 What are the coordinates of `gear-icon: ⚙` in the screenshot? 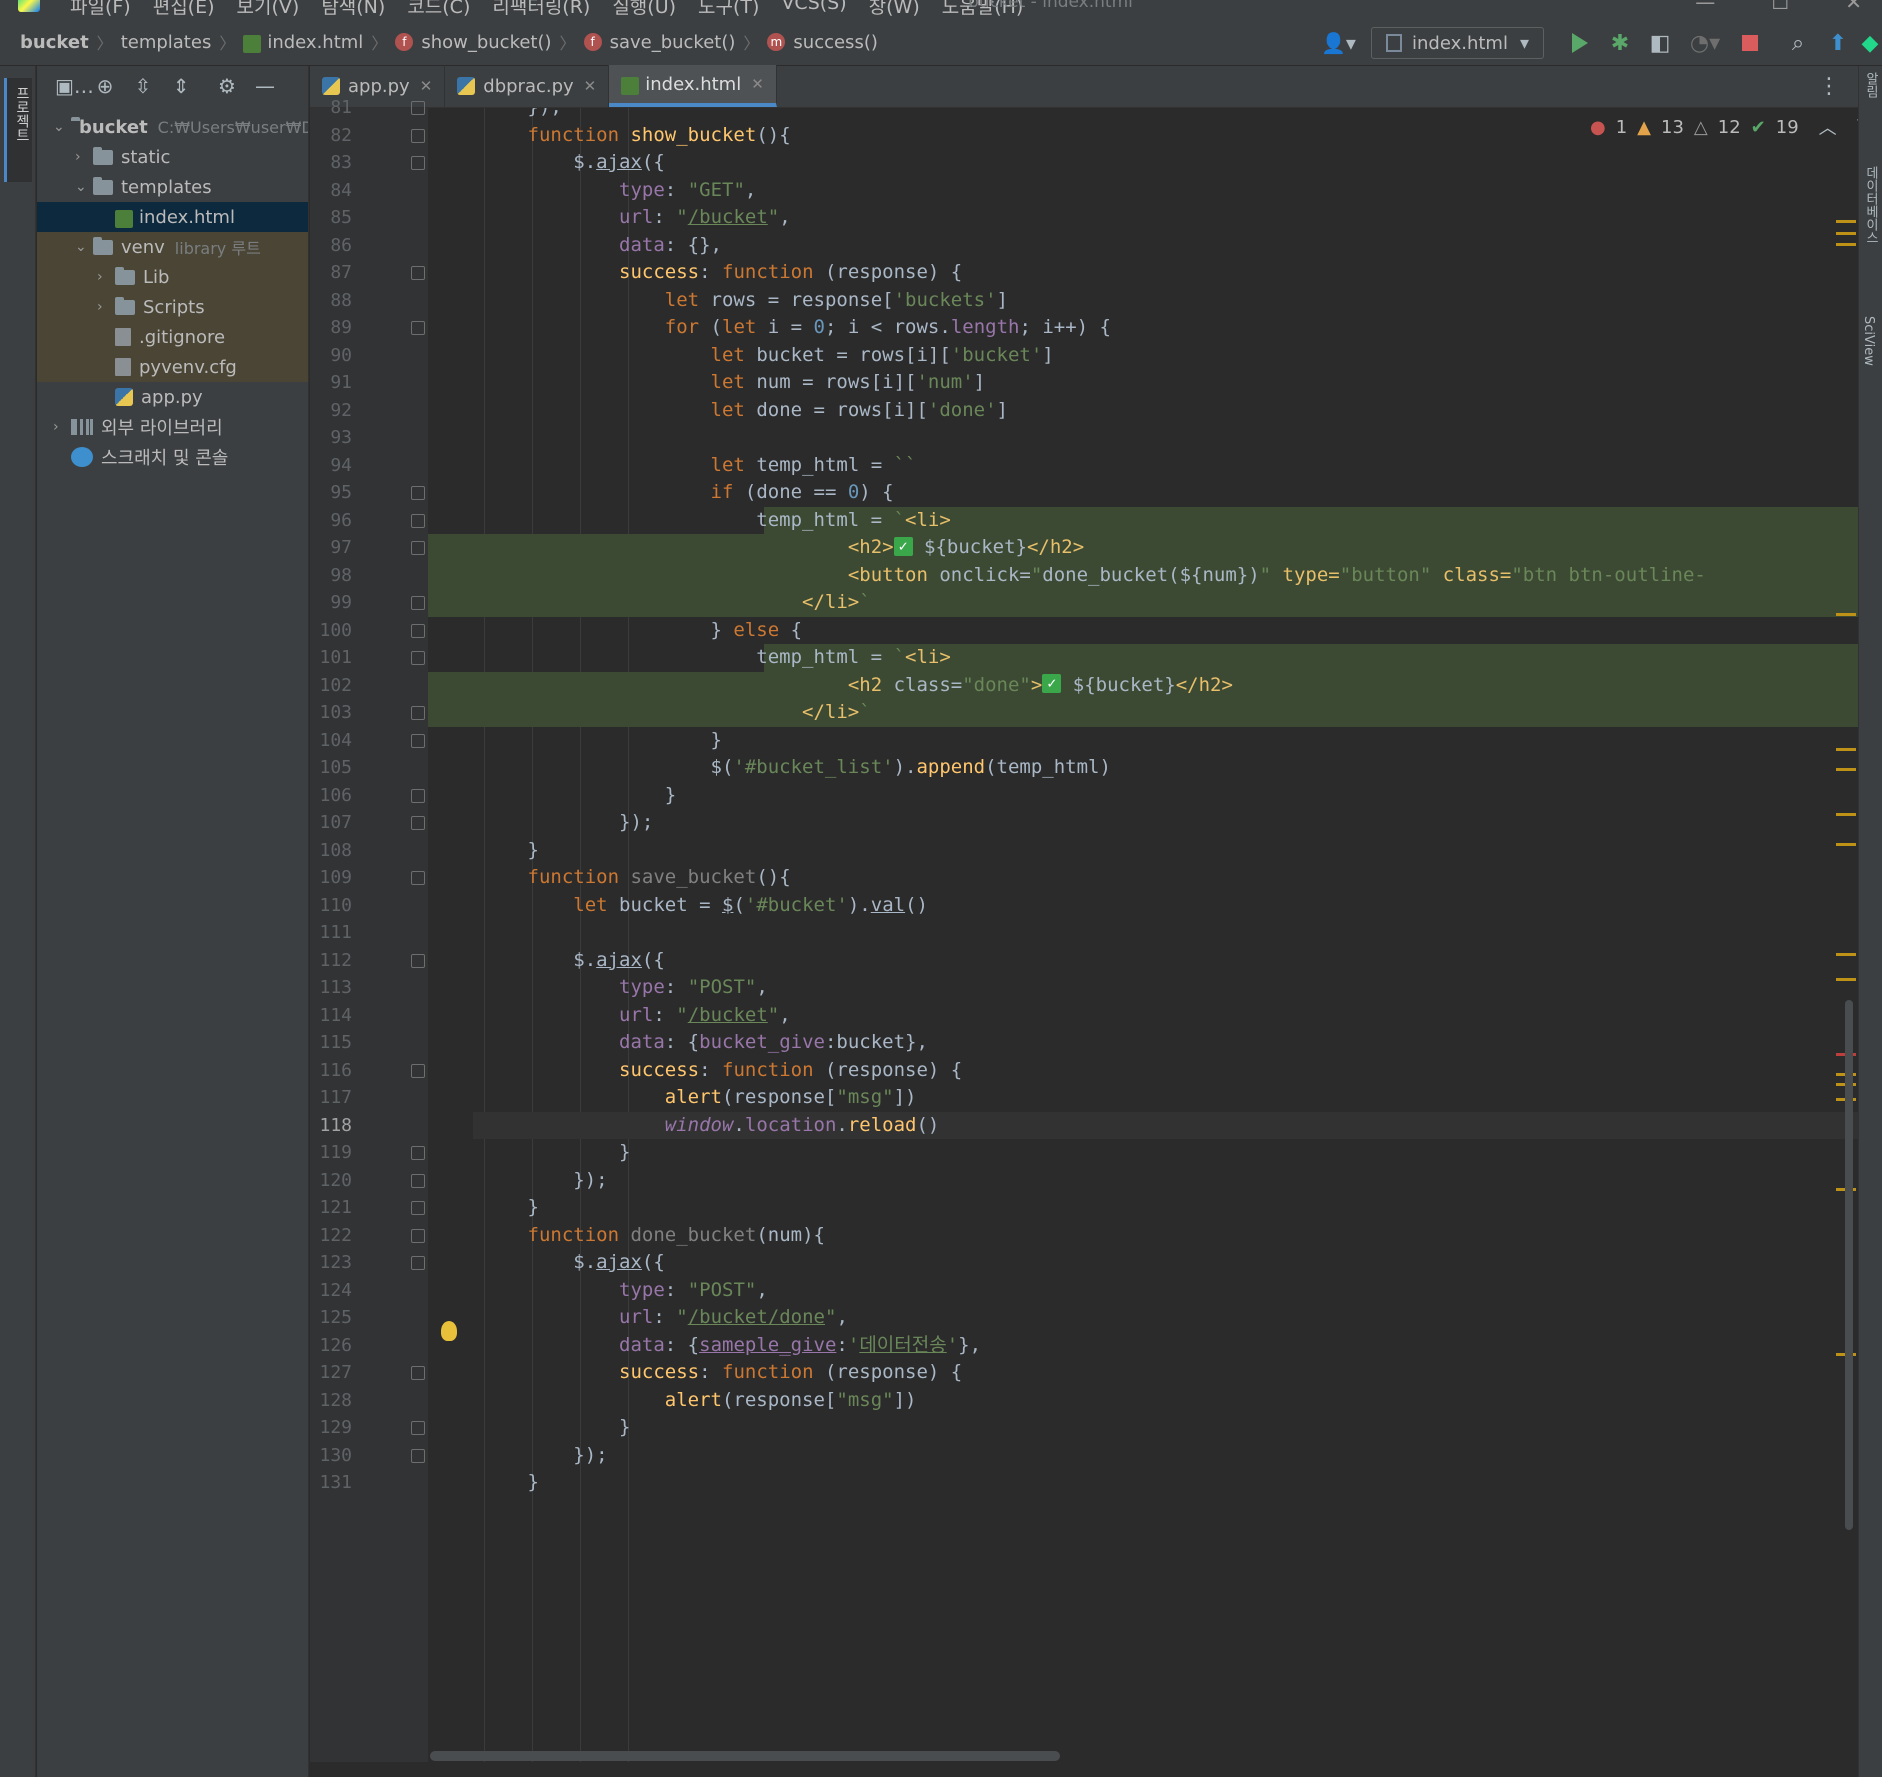 It's located at (227, 86).